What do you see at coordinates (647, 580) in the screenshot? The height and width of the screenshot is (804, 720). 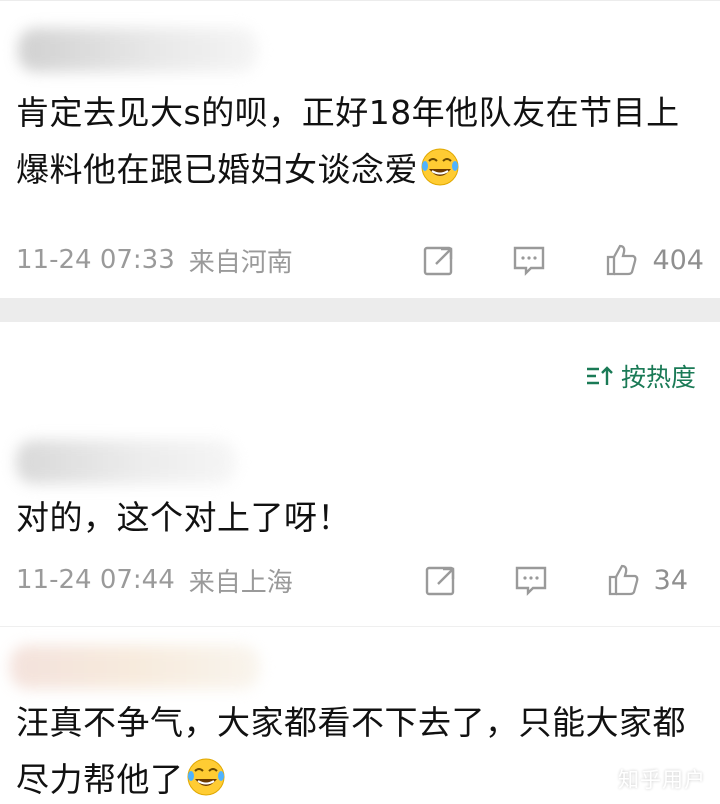 I see `like-button: 34` at bounding box center [647, 580].